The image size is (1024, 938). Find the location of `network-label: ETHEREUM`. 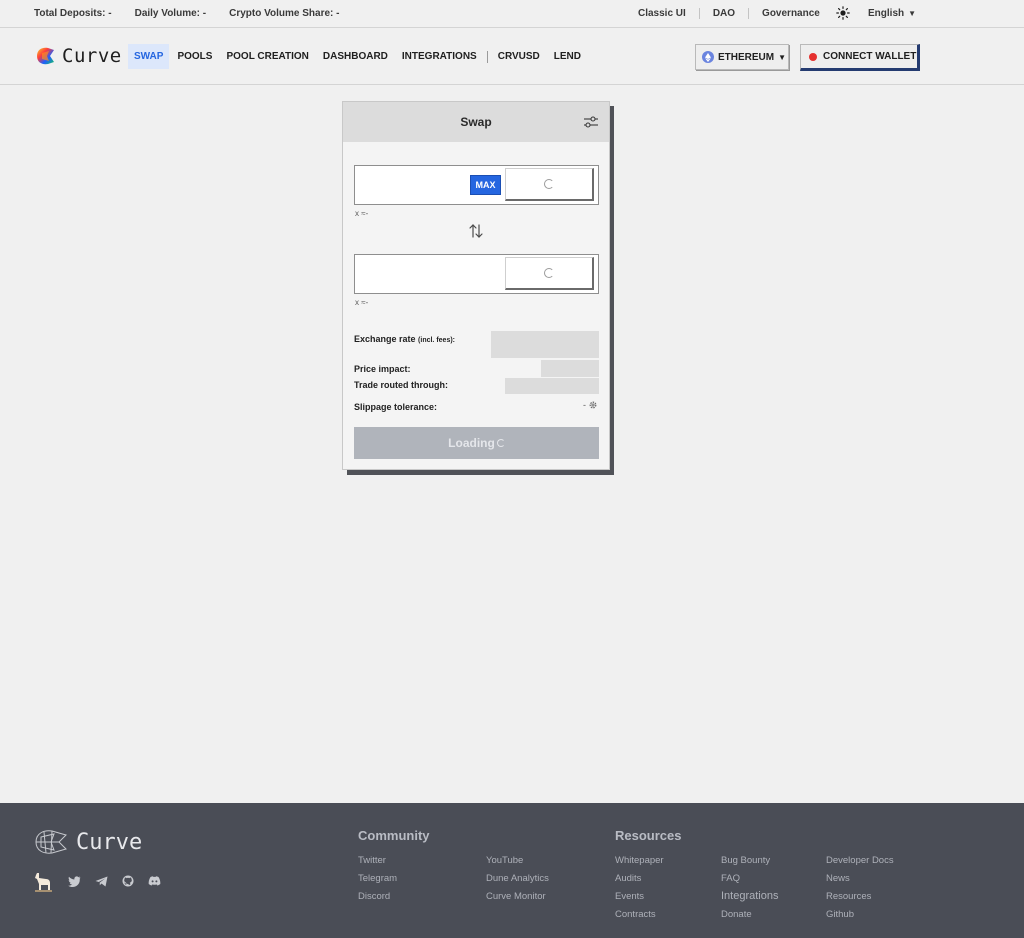

network-label: ETHEREUM is located at coordinates (746, 57).